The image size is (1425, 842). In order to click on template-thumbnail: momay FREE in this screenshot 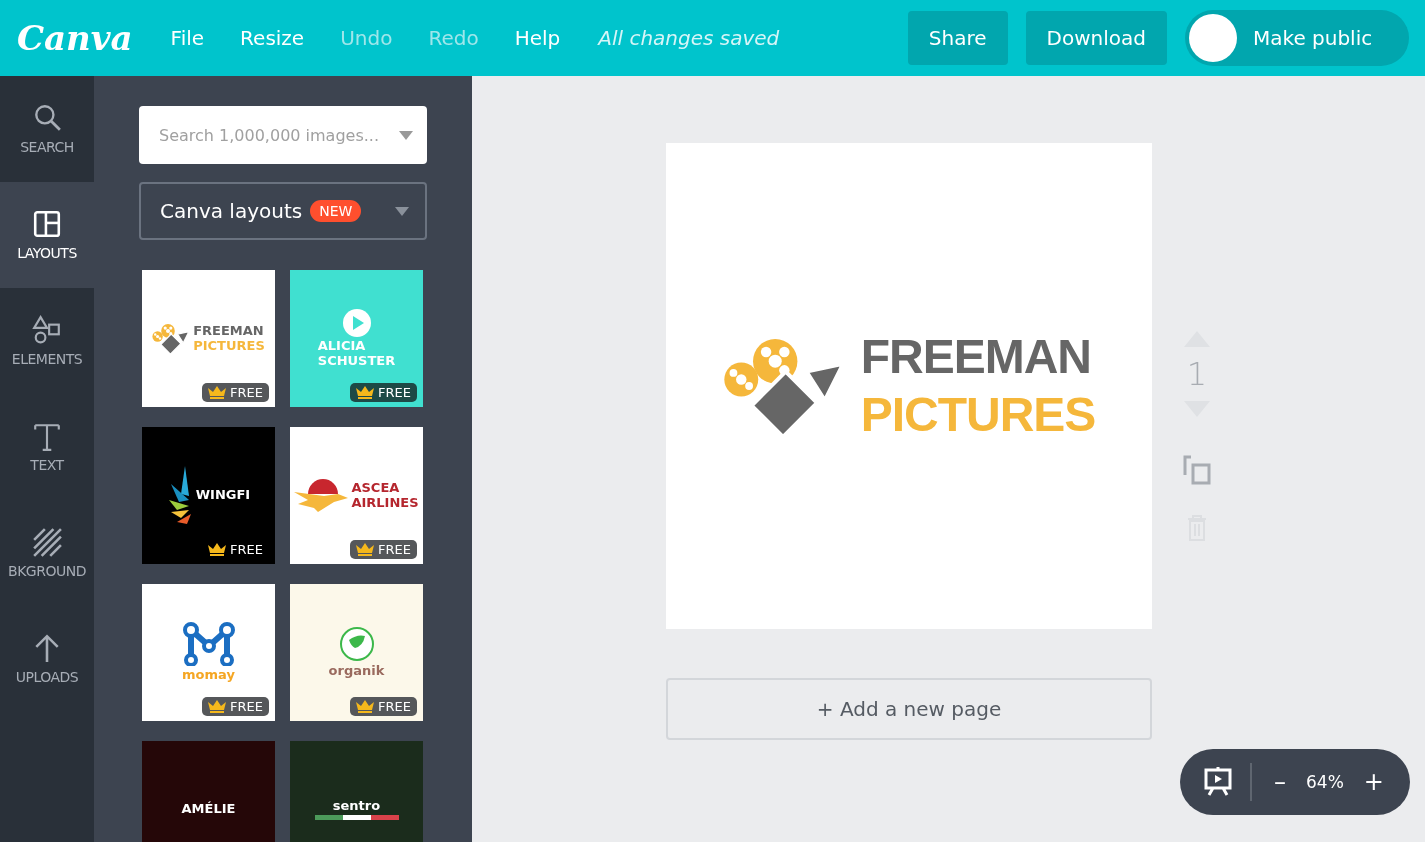, I will do `click(208, 652)`.